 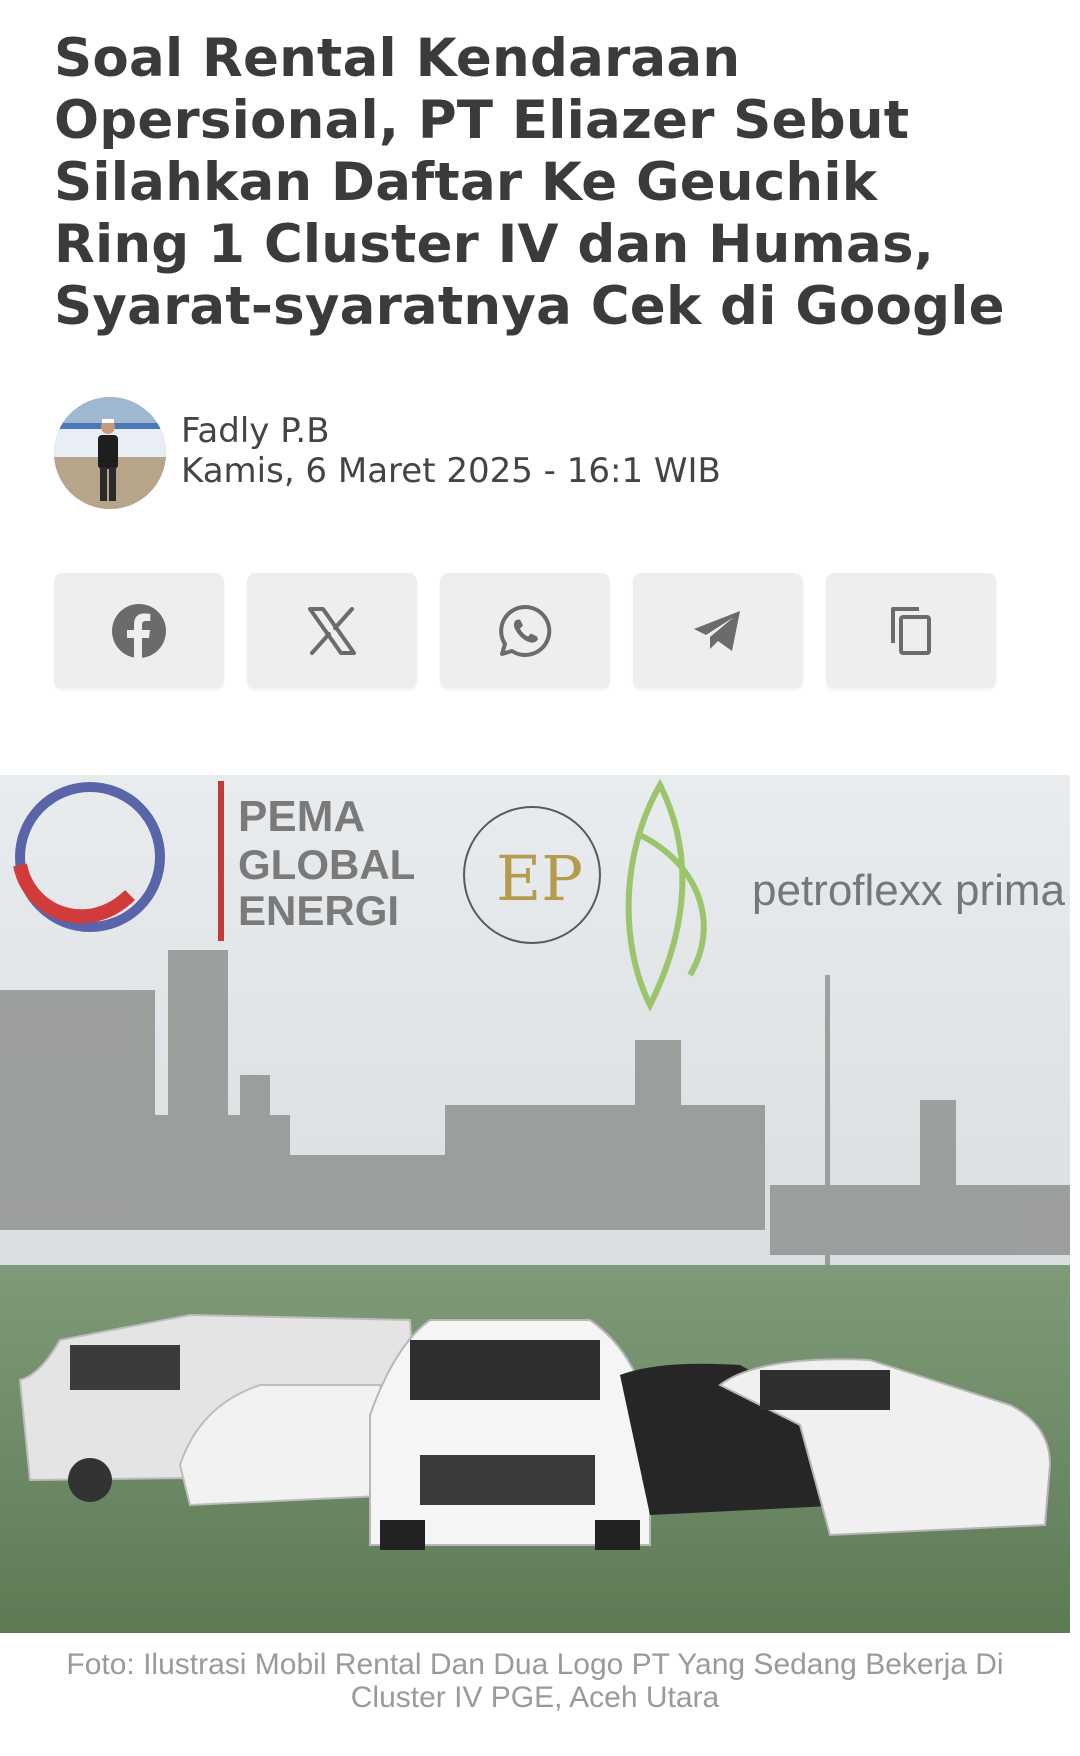 I want to click on pema-logo-line1: PEMA, so click(x=301, y=816).